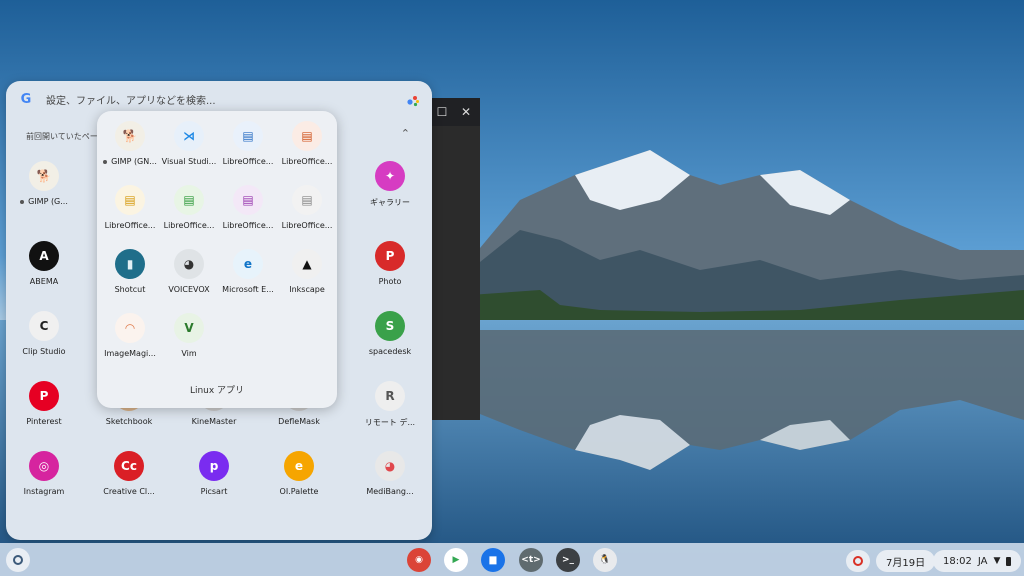  I want to click on close-button: ✕, so click(466, 112).